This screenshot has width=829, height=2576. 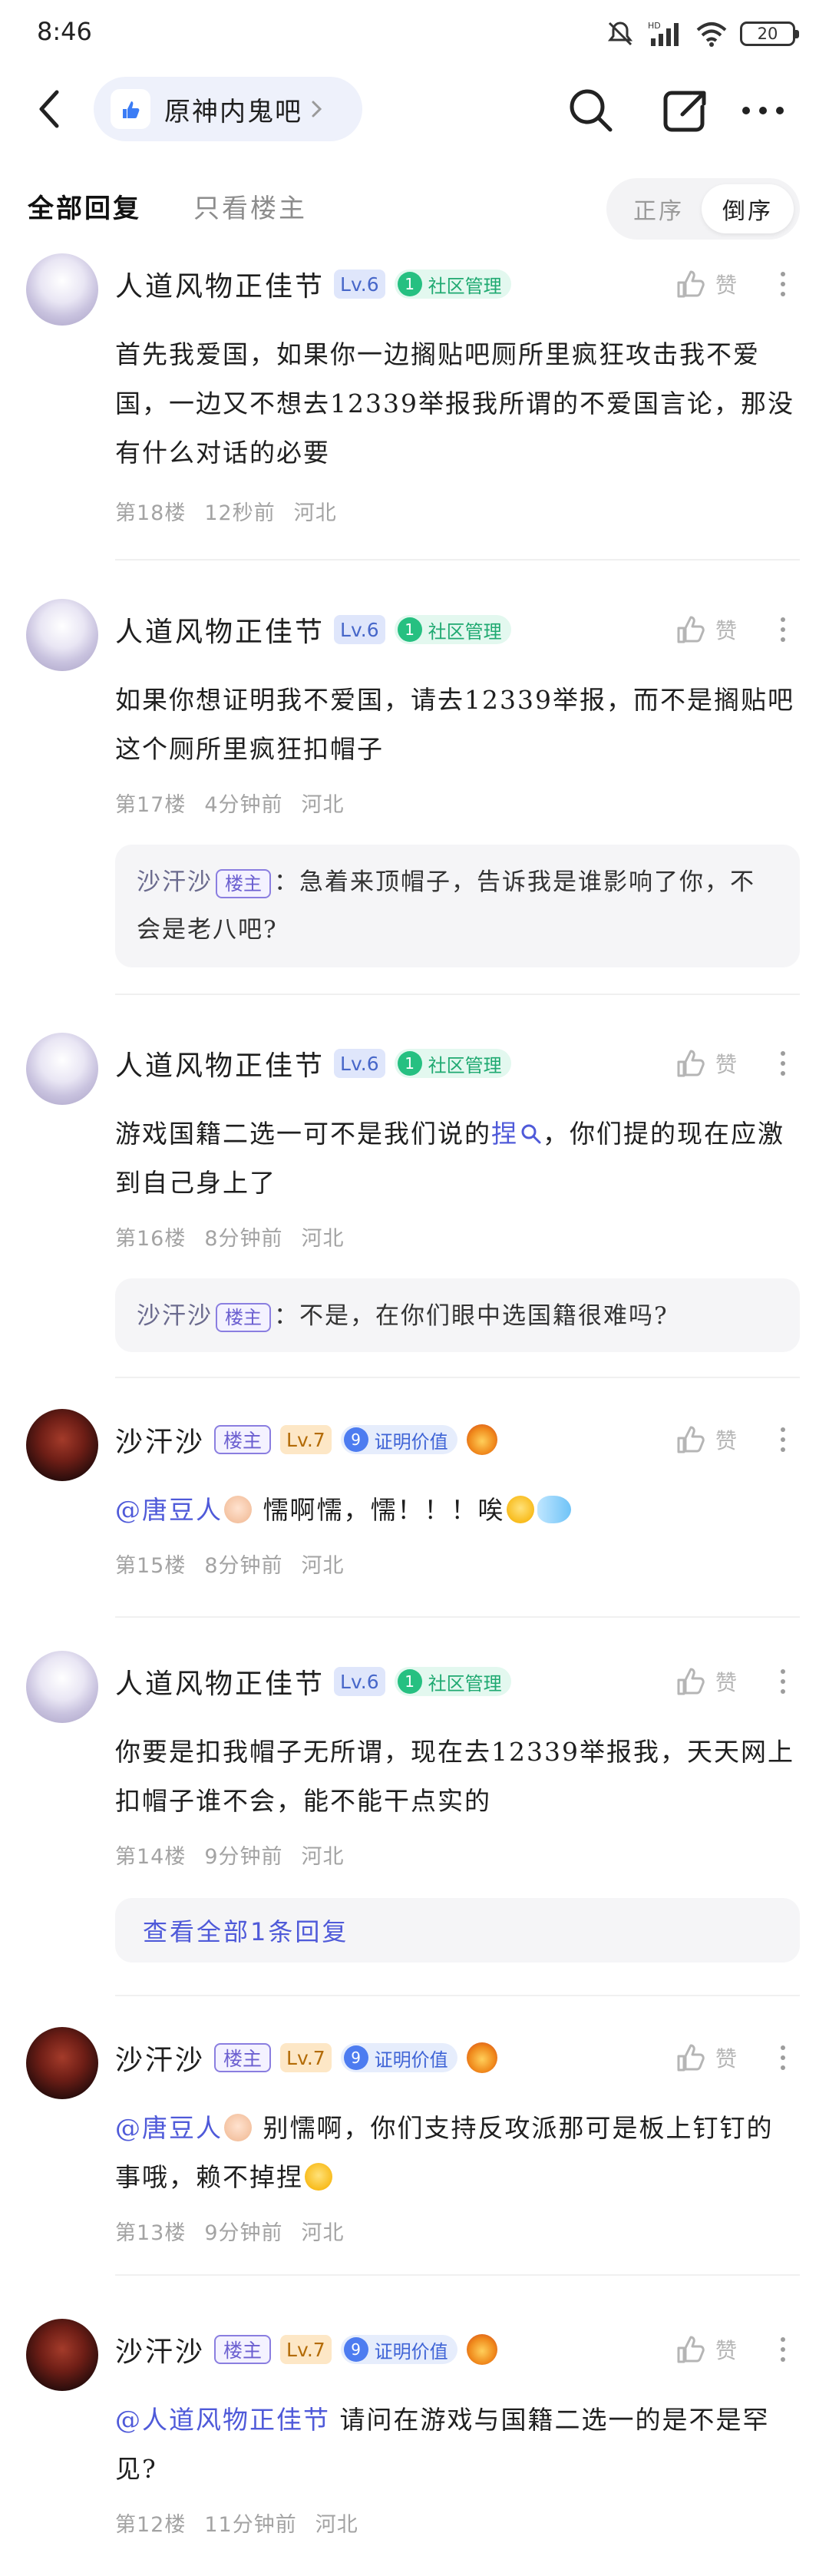 I want to click on baby-emoji-icon, so click(x=238, y=1509).